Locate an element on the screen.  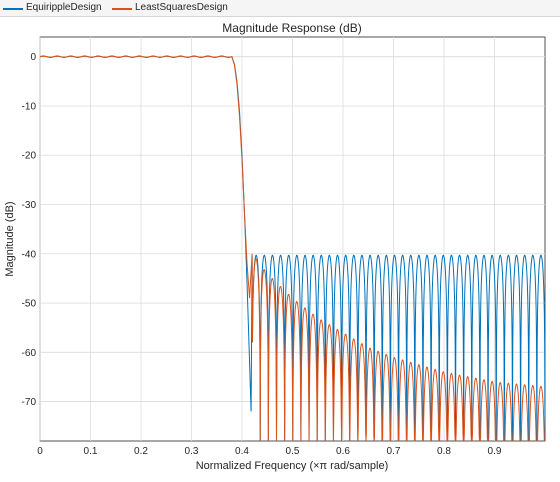
x-tick-label: 0.1 is located at coordinates (91, 451).